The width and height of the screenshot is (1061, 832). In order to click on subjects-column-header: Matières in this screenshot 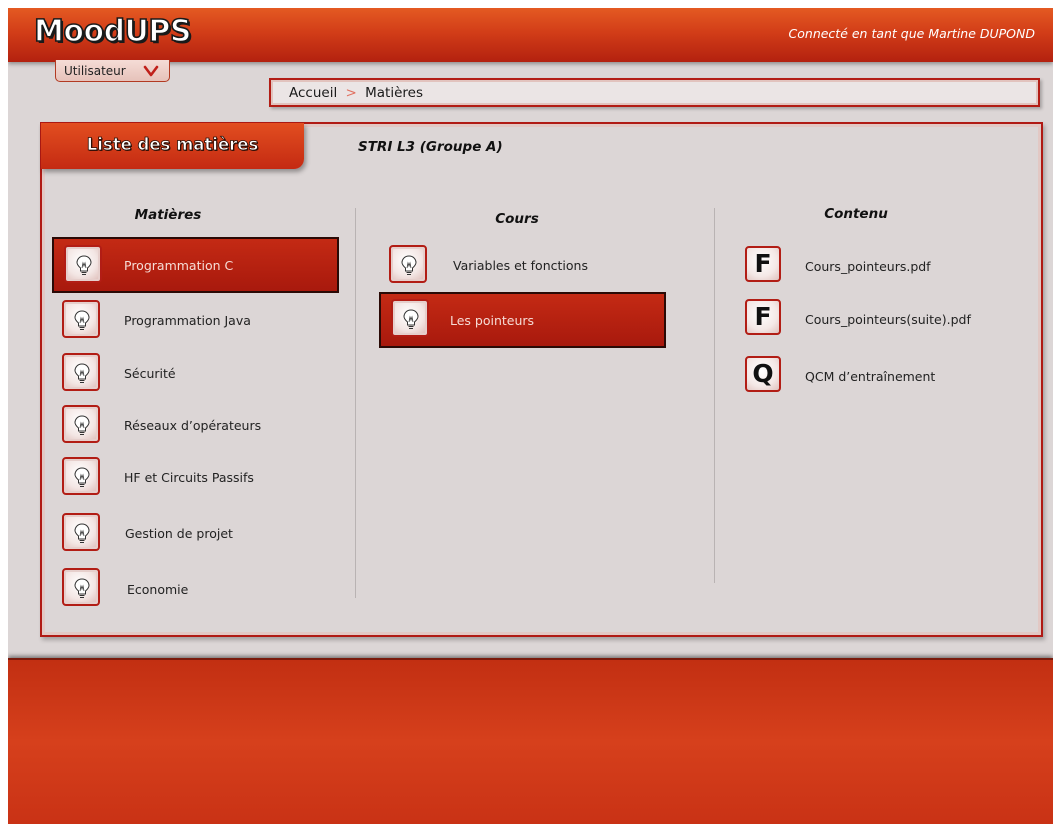, I will do `click(168, 215)`.